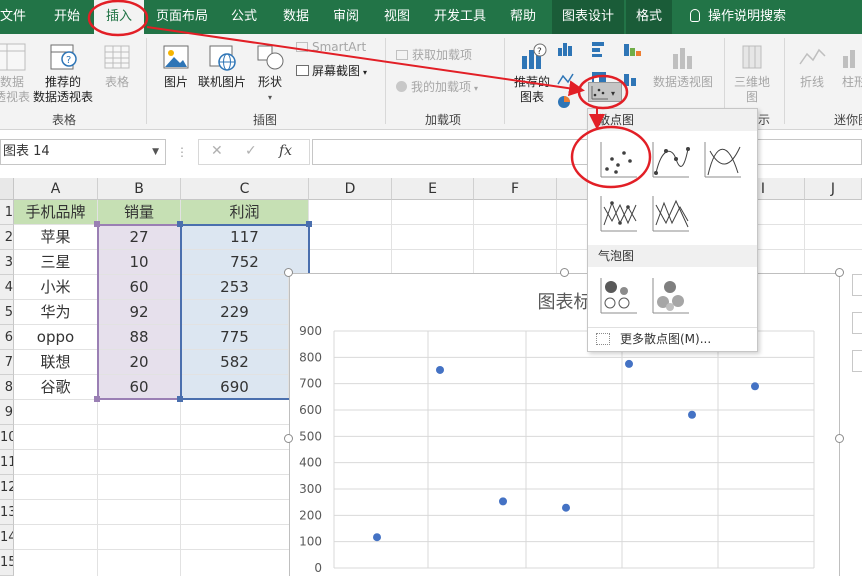 The image size is (862, 576). I want to click on bubble-3d-option, so click(671, 296).